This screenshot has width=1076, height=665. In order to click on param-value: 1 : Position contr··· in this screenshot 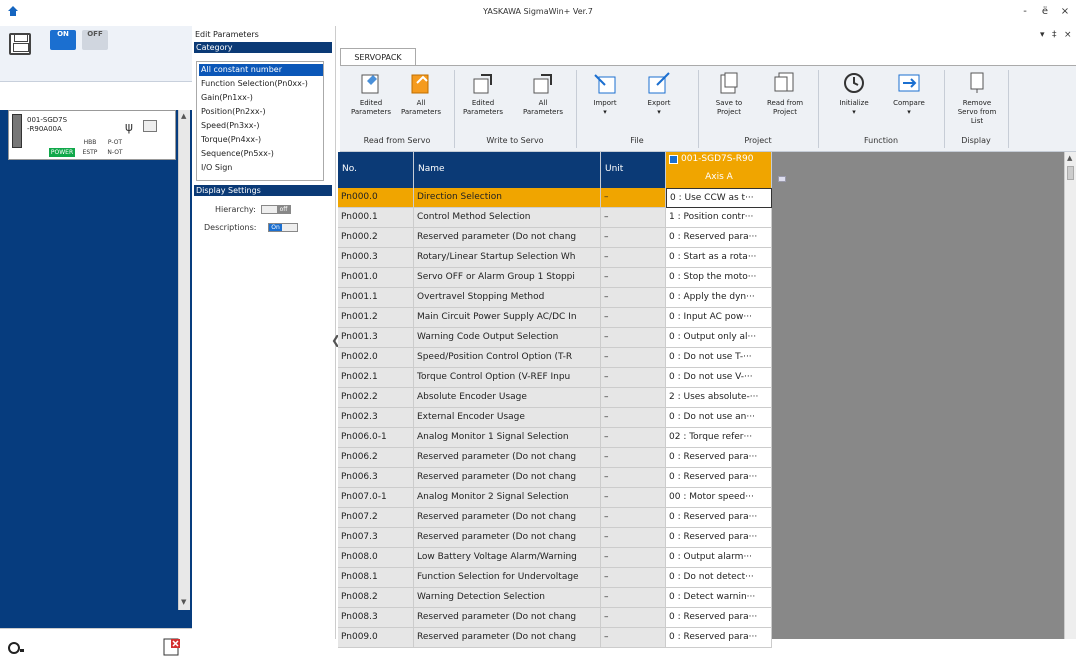, I will do `click(719, 218)`.